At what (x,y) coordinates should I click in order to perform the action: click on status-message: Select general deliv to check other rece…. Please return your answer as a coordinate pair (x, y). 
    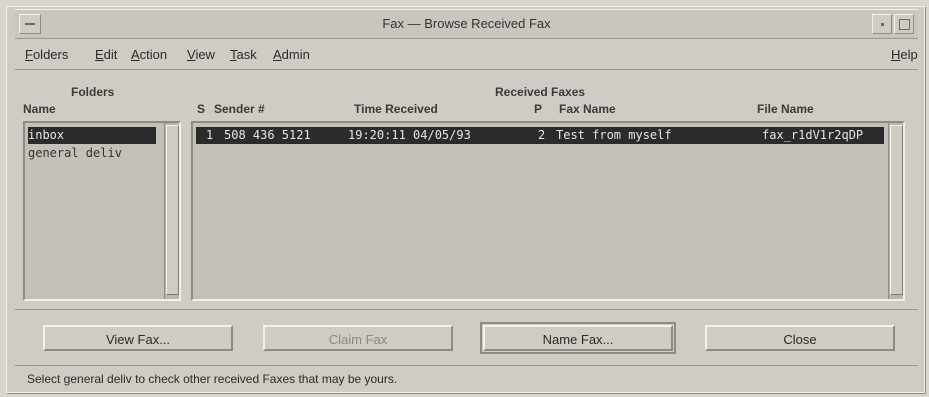
    Looking at the image, I should click on (466, 378).